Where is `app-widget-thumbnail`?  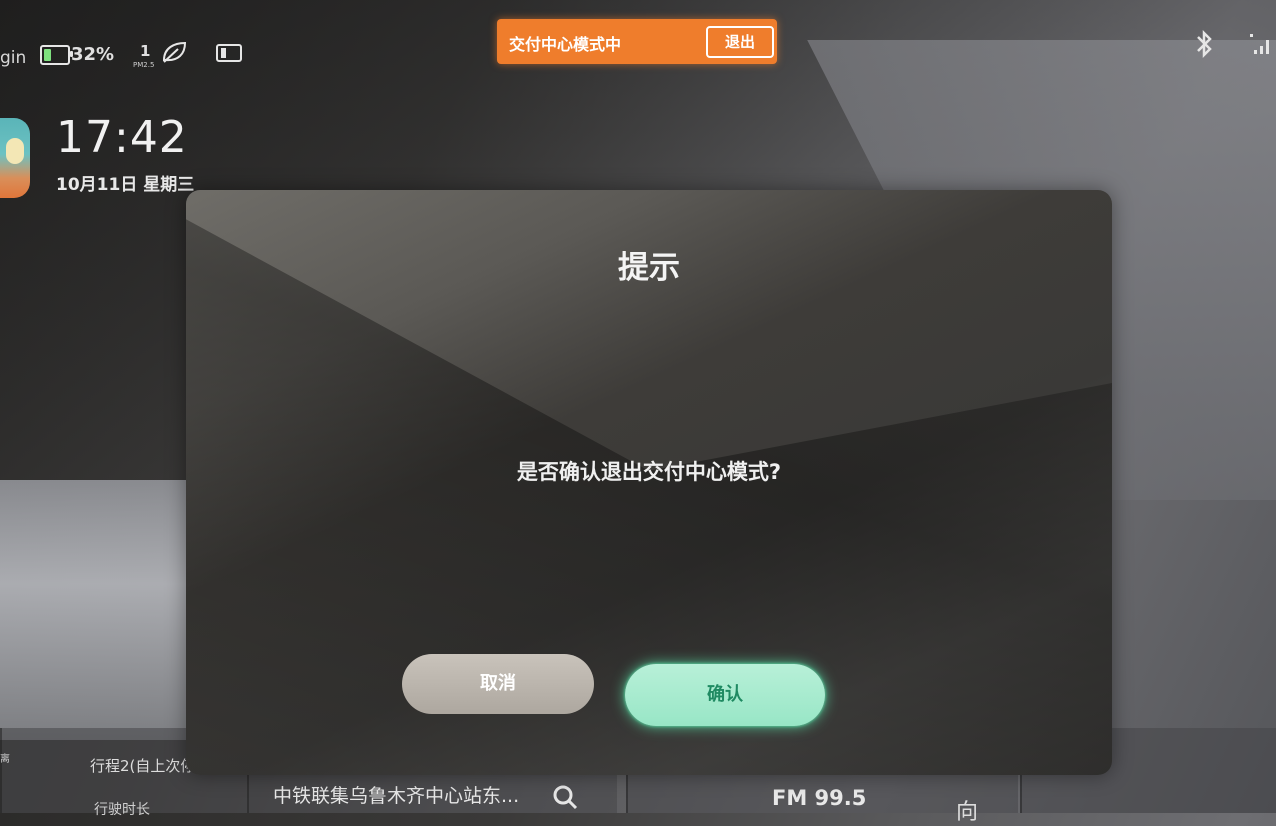 app-widget-thumbnail is located at coordinates (15, 158).